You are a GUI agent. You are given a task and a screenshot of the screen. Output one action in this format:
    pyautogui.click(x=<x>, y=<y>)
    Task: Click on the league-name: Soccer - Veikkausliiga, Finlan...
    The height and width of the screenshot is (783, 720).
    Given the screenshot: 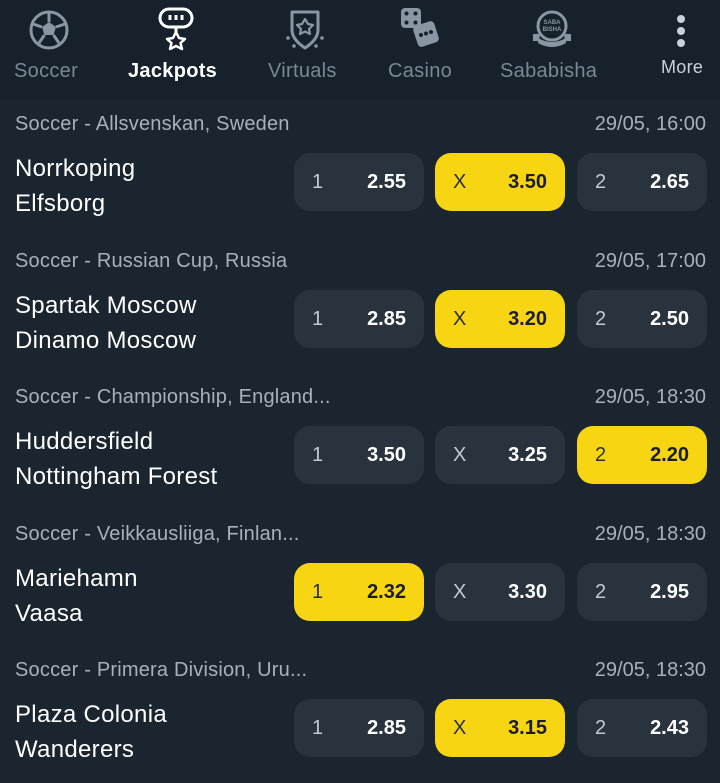 What is the action you would take?
    pyautogui.click(x=157, y=534)
    